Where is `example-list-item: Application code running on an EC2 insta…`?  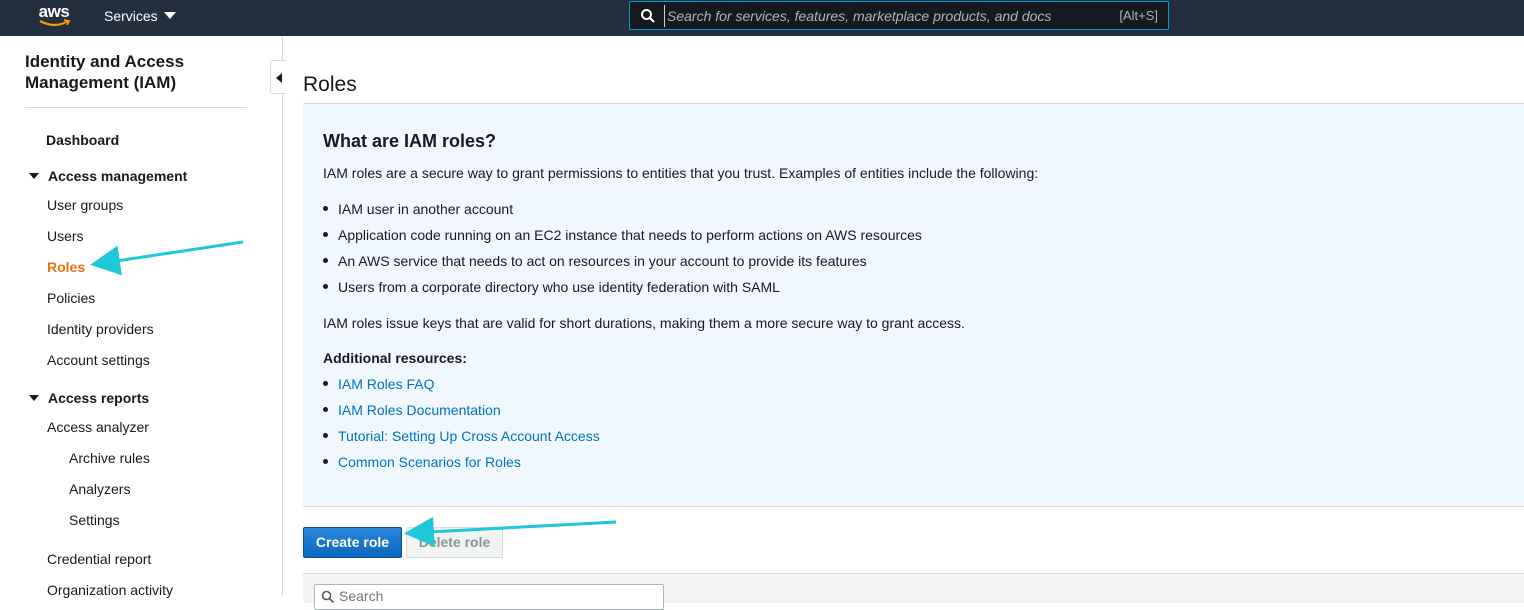 example-list-item: Application code running on an EC2 insta… is located at coordinates (622, 235).